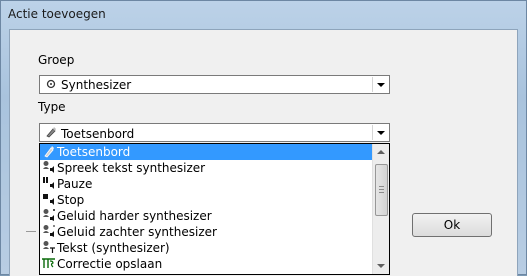 The width and height of the screenshot is (527, 276). Describe the element at coordinates (49, 167) in the screenshot. I see `speaker-person-icon` at that location.